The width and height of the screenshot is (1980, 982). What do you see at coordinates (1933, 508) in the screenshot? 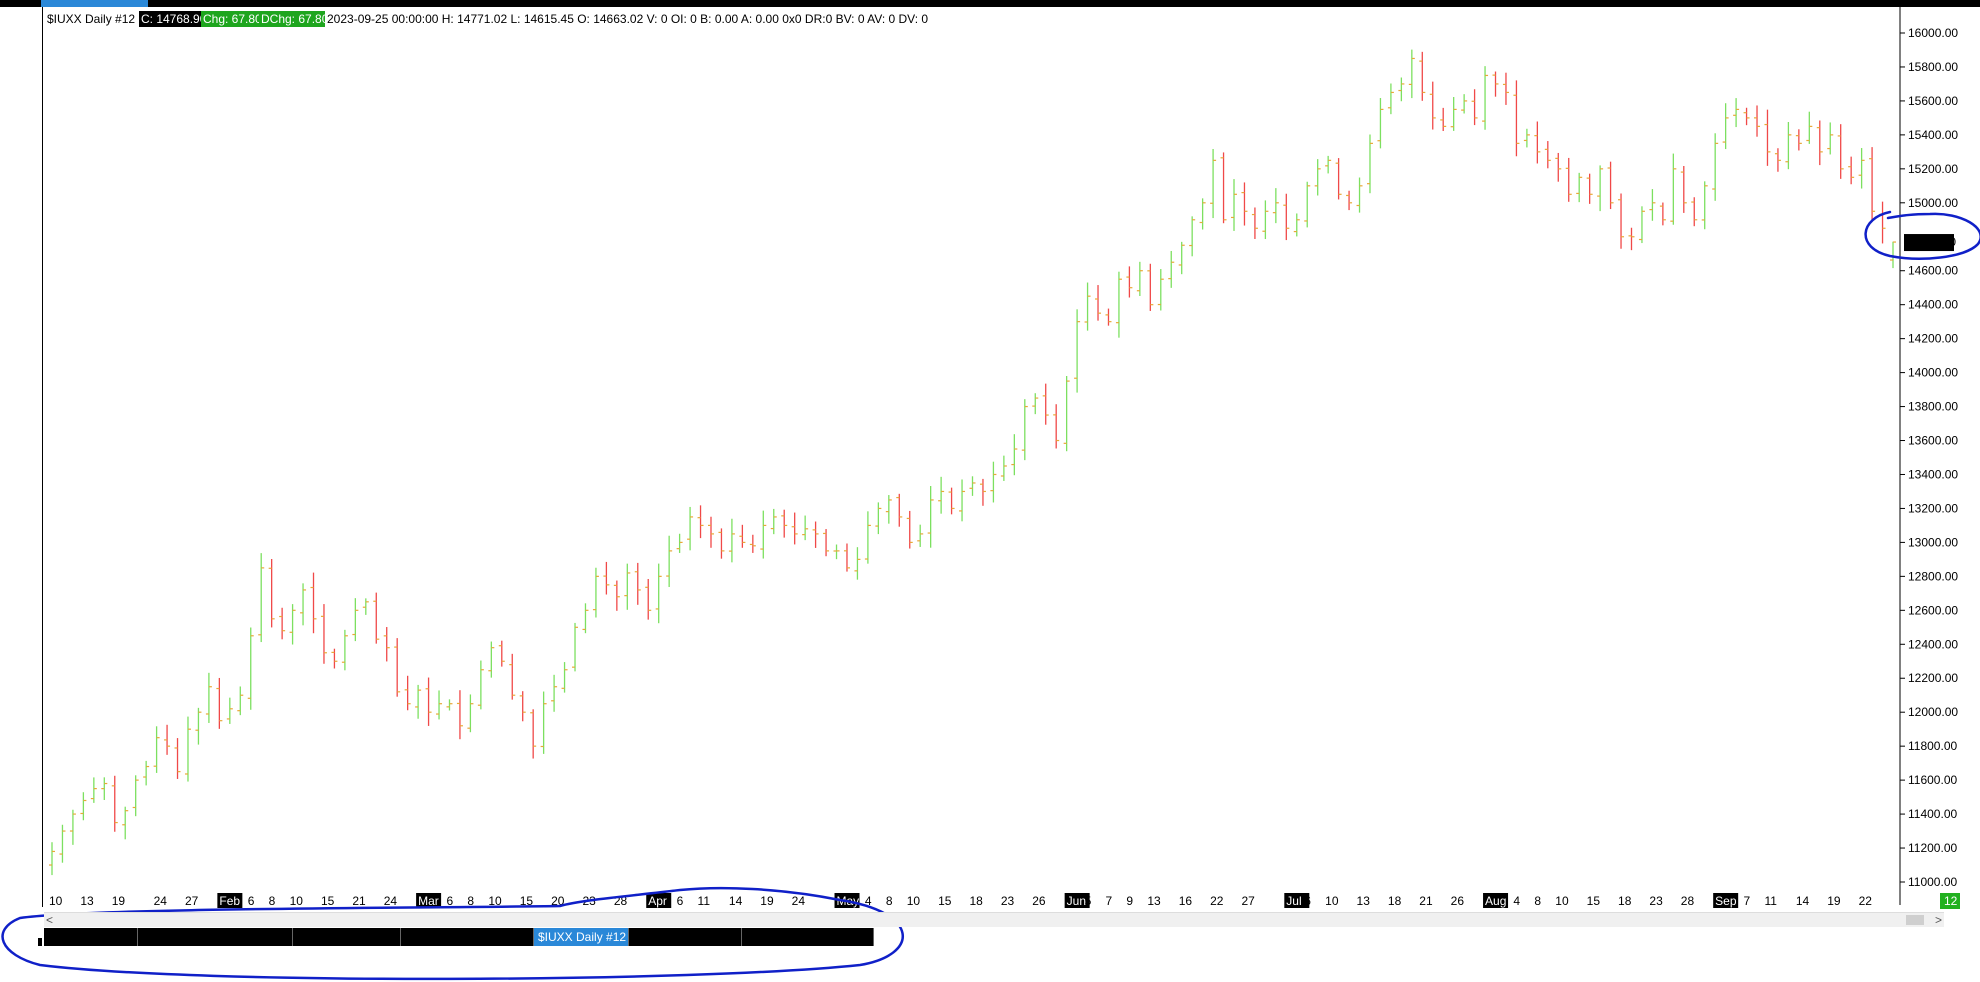
I see `price-tick-label: 13200.00` at bounding box center [1933, 508].